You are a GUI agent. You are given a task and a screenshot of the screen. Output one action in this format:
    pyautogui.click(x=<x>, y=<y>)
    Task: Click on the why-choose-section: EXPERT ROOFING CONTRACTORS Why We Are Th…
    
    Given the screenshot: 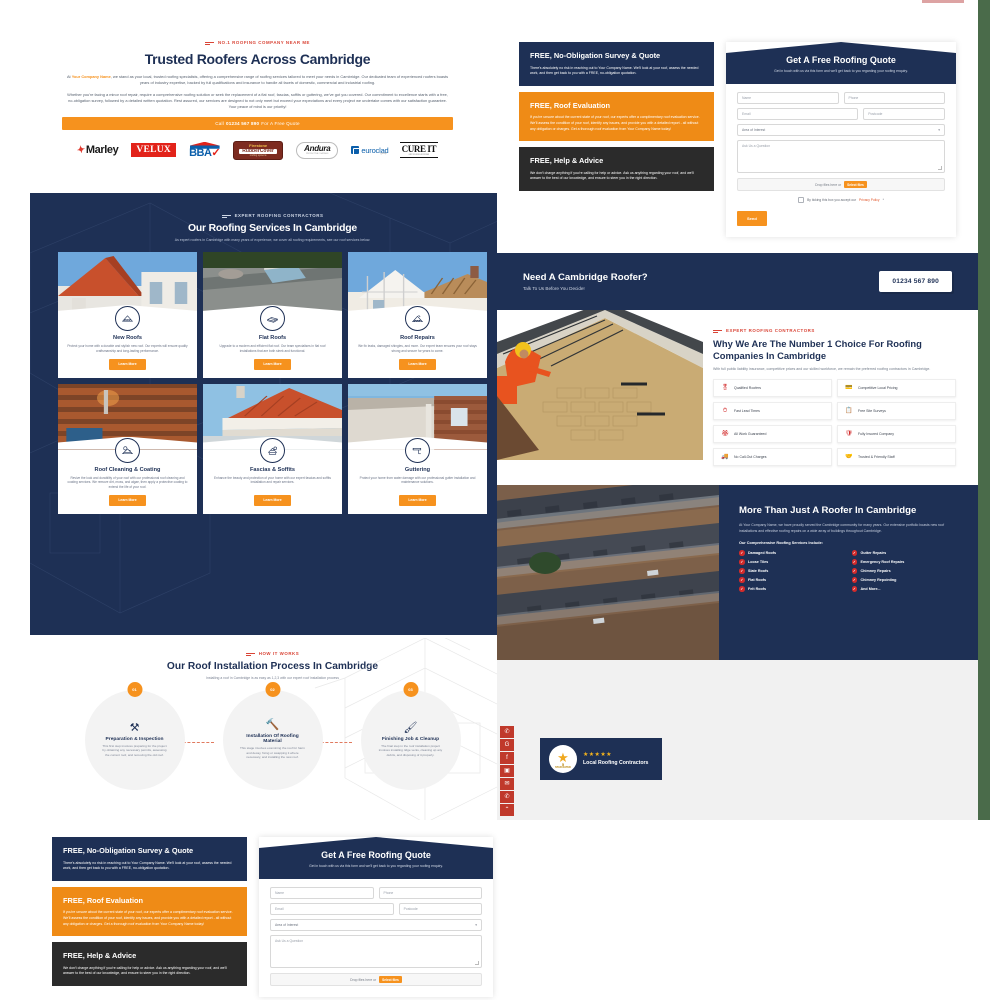 What is the action you would take?
    pyautogui.click(x=737, y=398)
    